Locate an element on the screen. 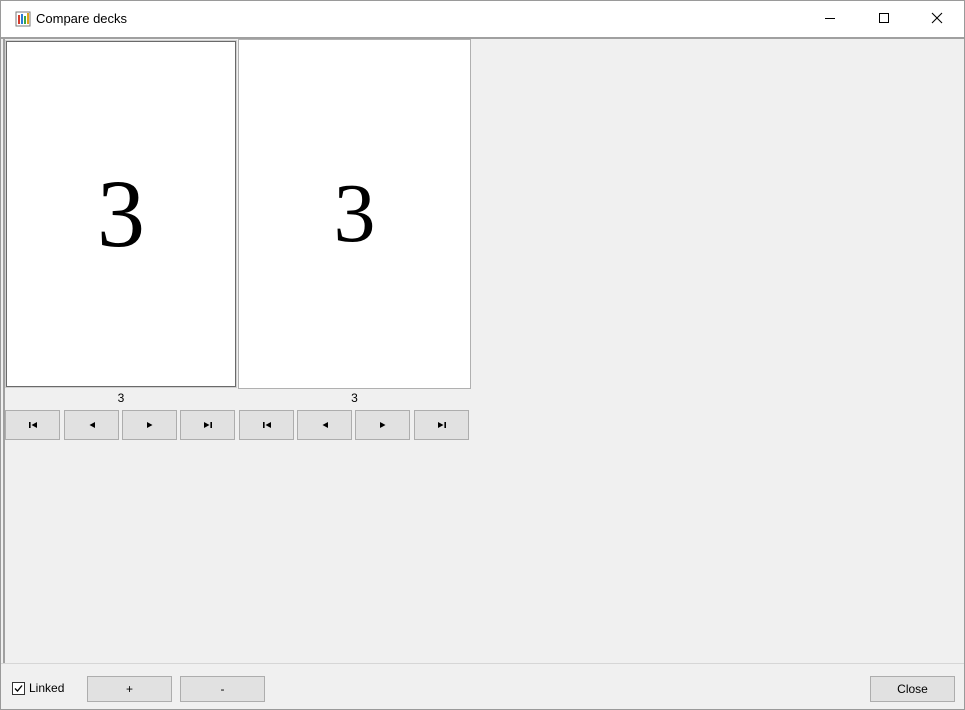 This screenshot has width=965, height=710. right-card-value: 3 is located at coordinates (354, 213).